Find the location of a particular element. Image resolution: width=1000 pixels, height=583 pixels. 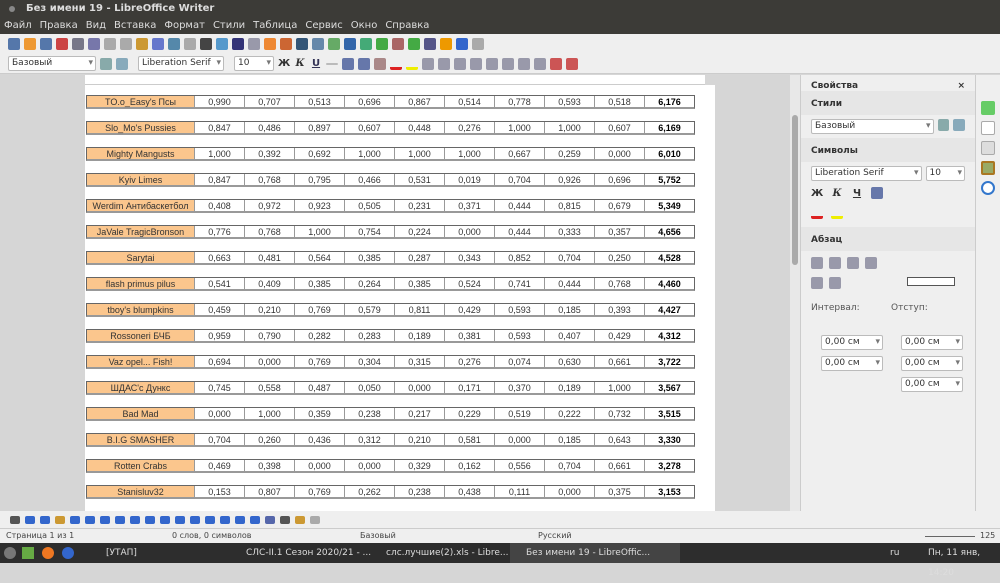

align-center-icon is located at coordinates (476, 63).